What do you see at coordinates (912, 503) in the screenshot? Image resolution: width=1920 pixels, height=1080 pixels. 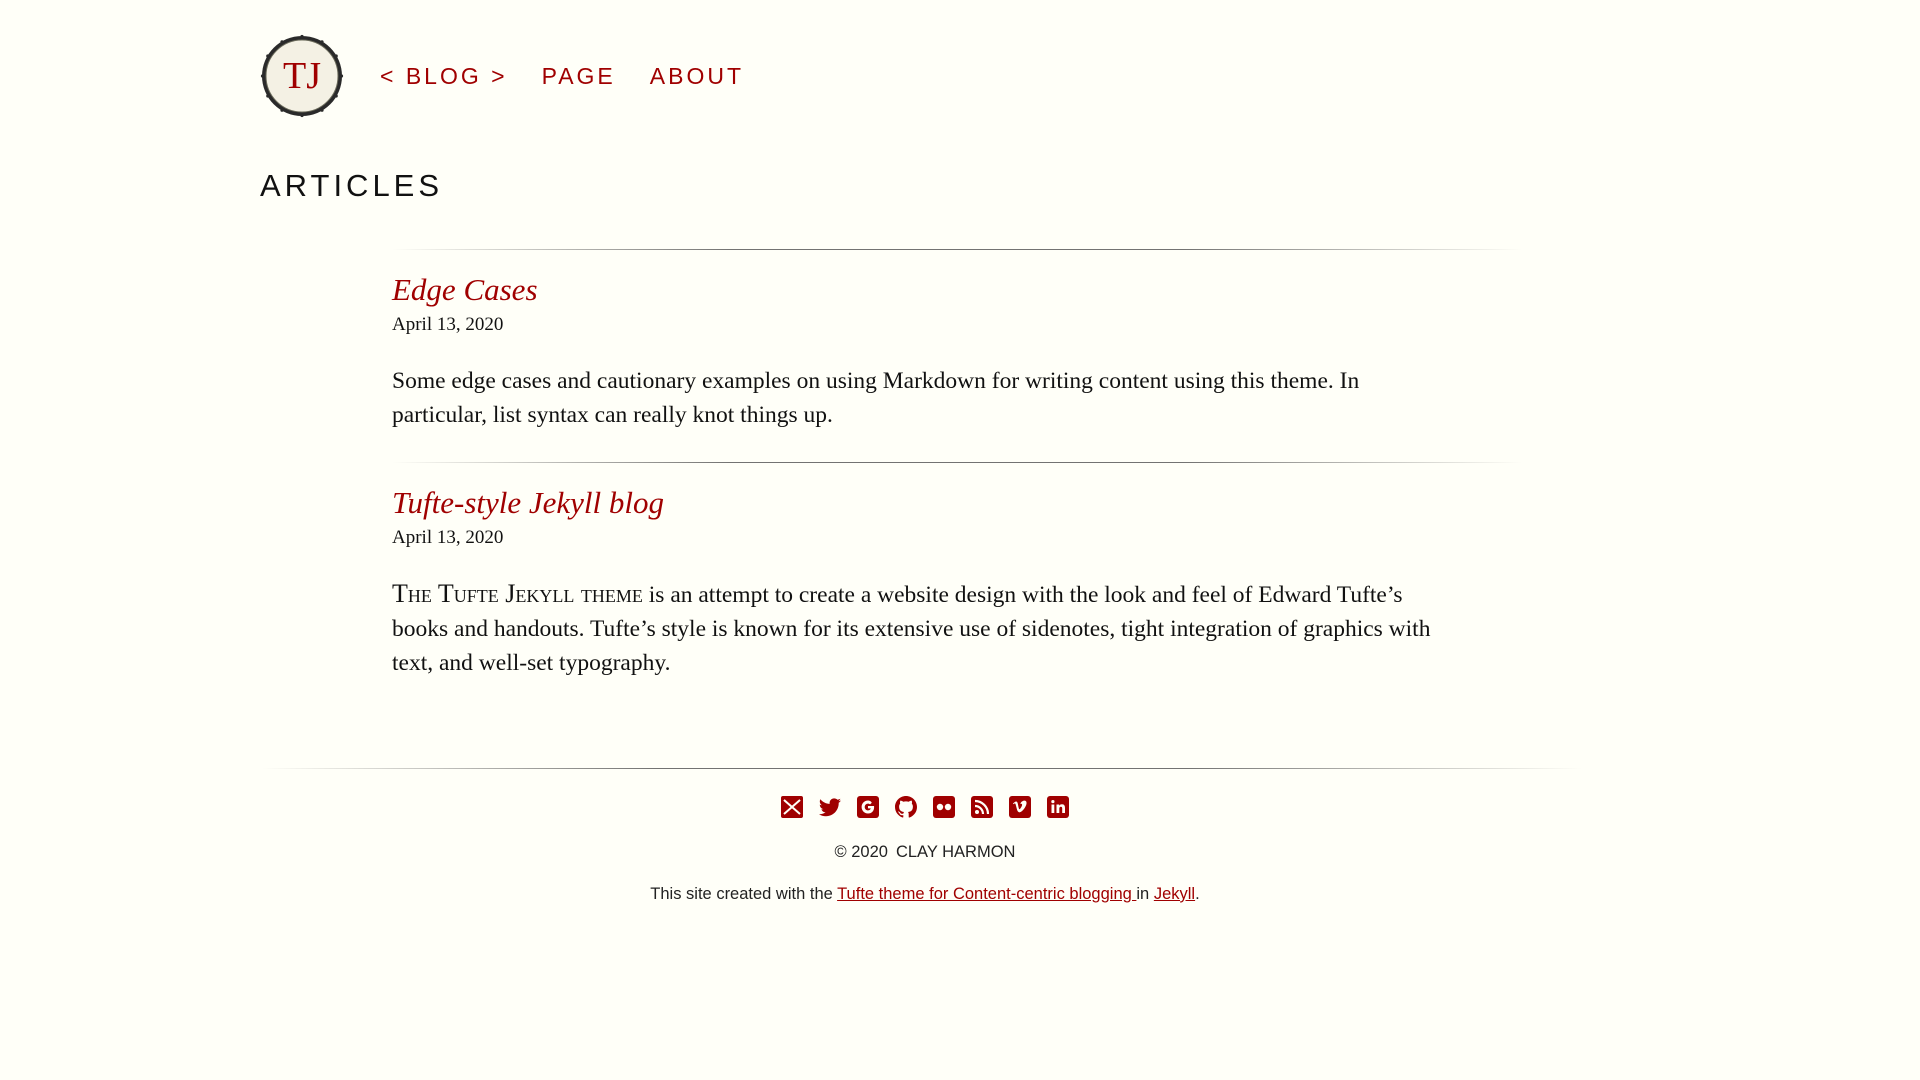 I see `post-title-link: Tufte-style Jekyll blog` at bounding box center [912, 503].